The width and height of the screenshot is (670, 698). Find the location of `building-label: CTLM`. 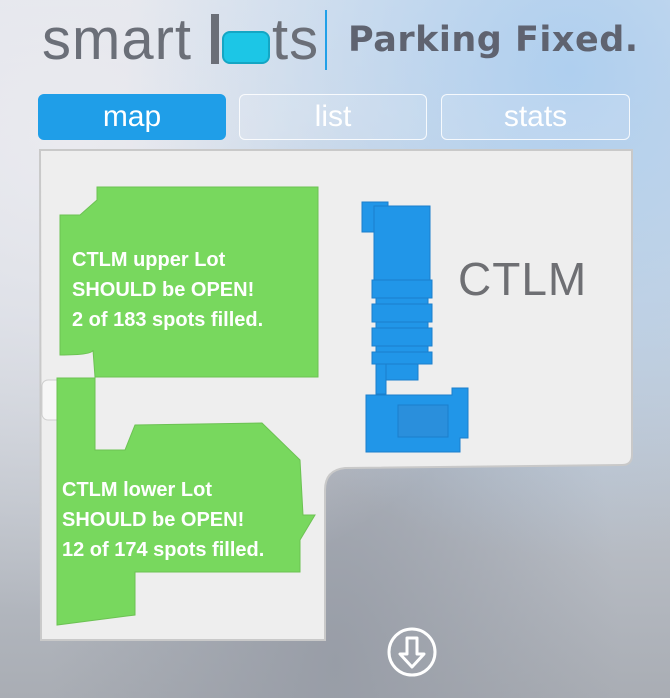

building-label: CTLM is located at coordinates (523, 279).